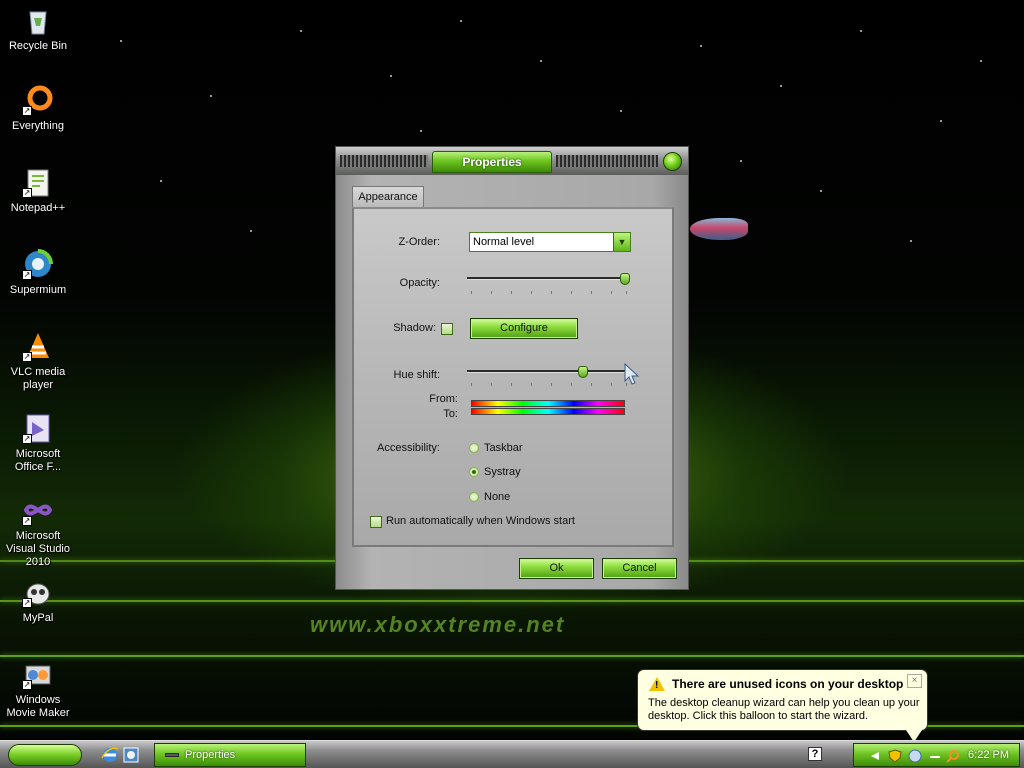 The width and height of the screenshot is (1024, 768). I want to click on zorder-label: Z-Order:, so click(419, 242).